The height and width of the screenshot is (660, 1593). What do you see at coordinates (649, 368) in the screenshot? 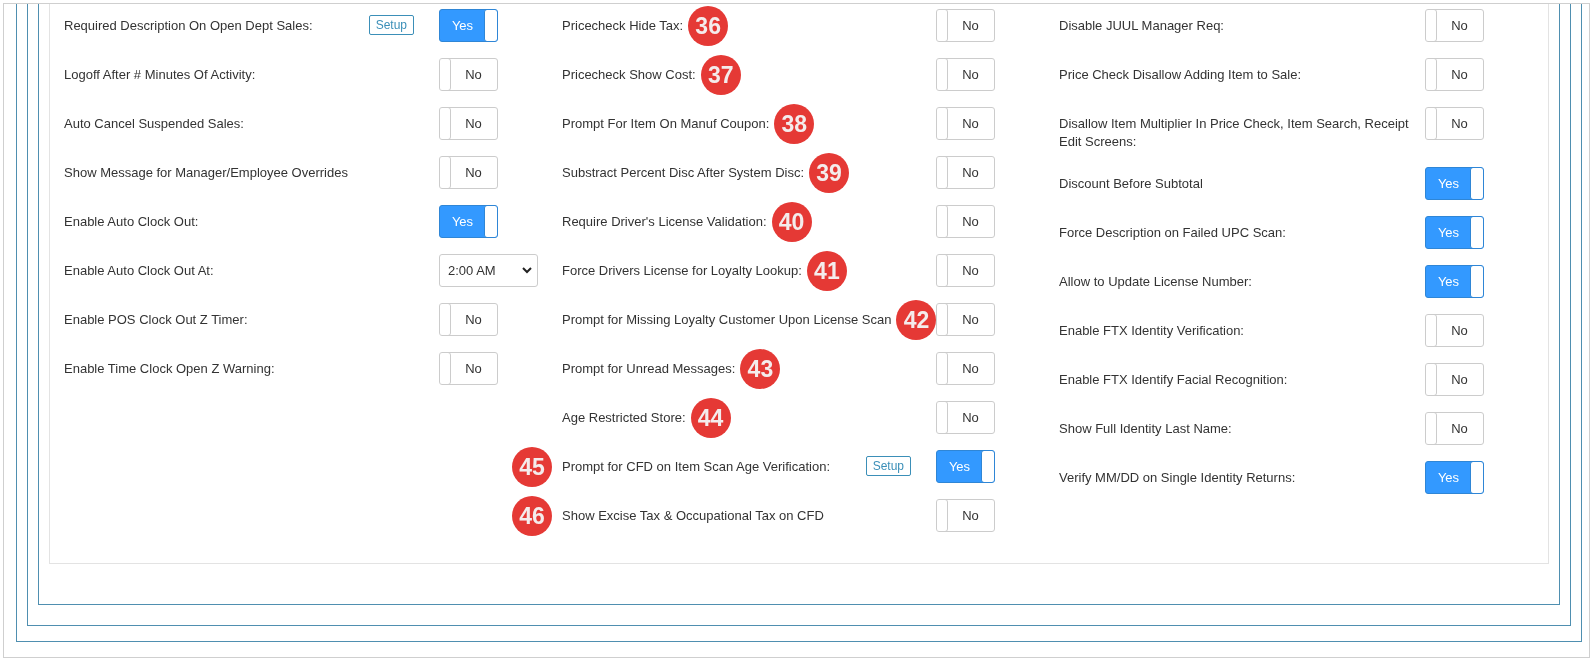
I see `setting-label: Prompt for Unread Messages:` at bounding box center [649, 368].